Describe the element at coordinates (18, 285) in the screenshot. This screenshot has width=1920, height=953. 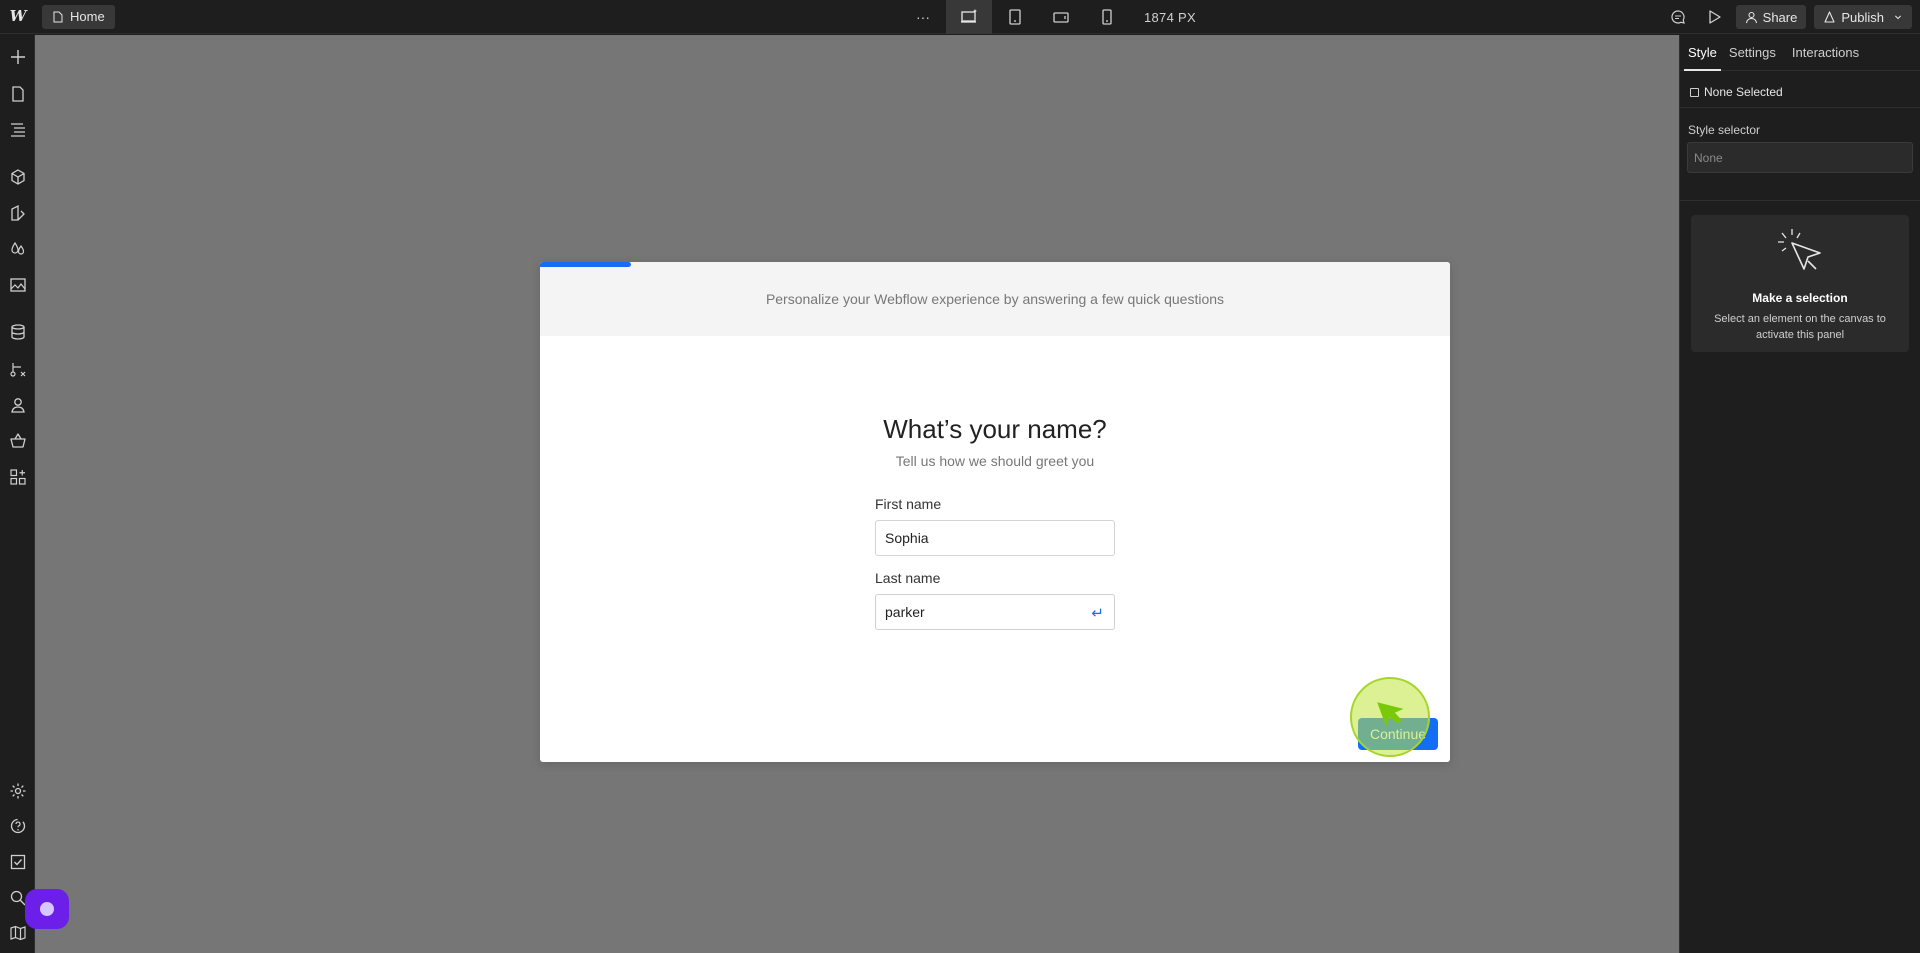
I see `assets-icon` at that location.